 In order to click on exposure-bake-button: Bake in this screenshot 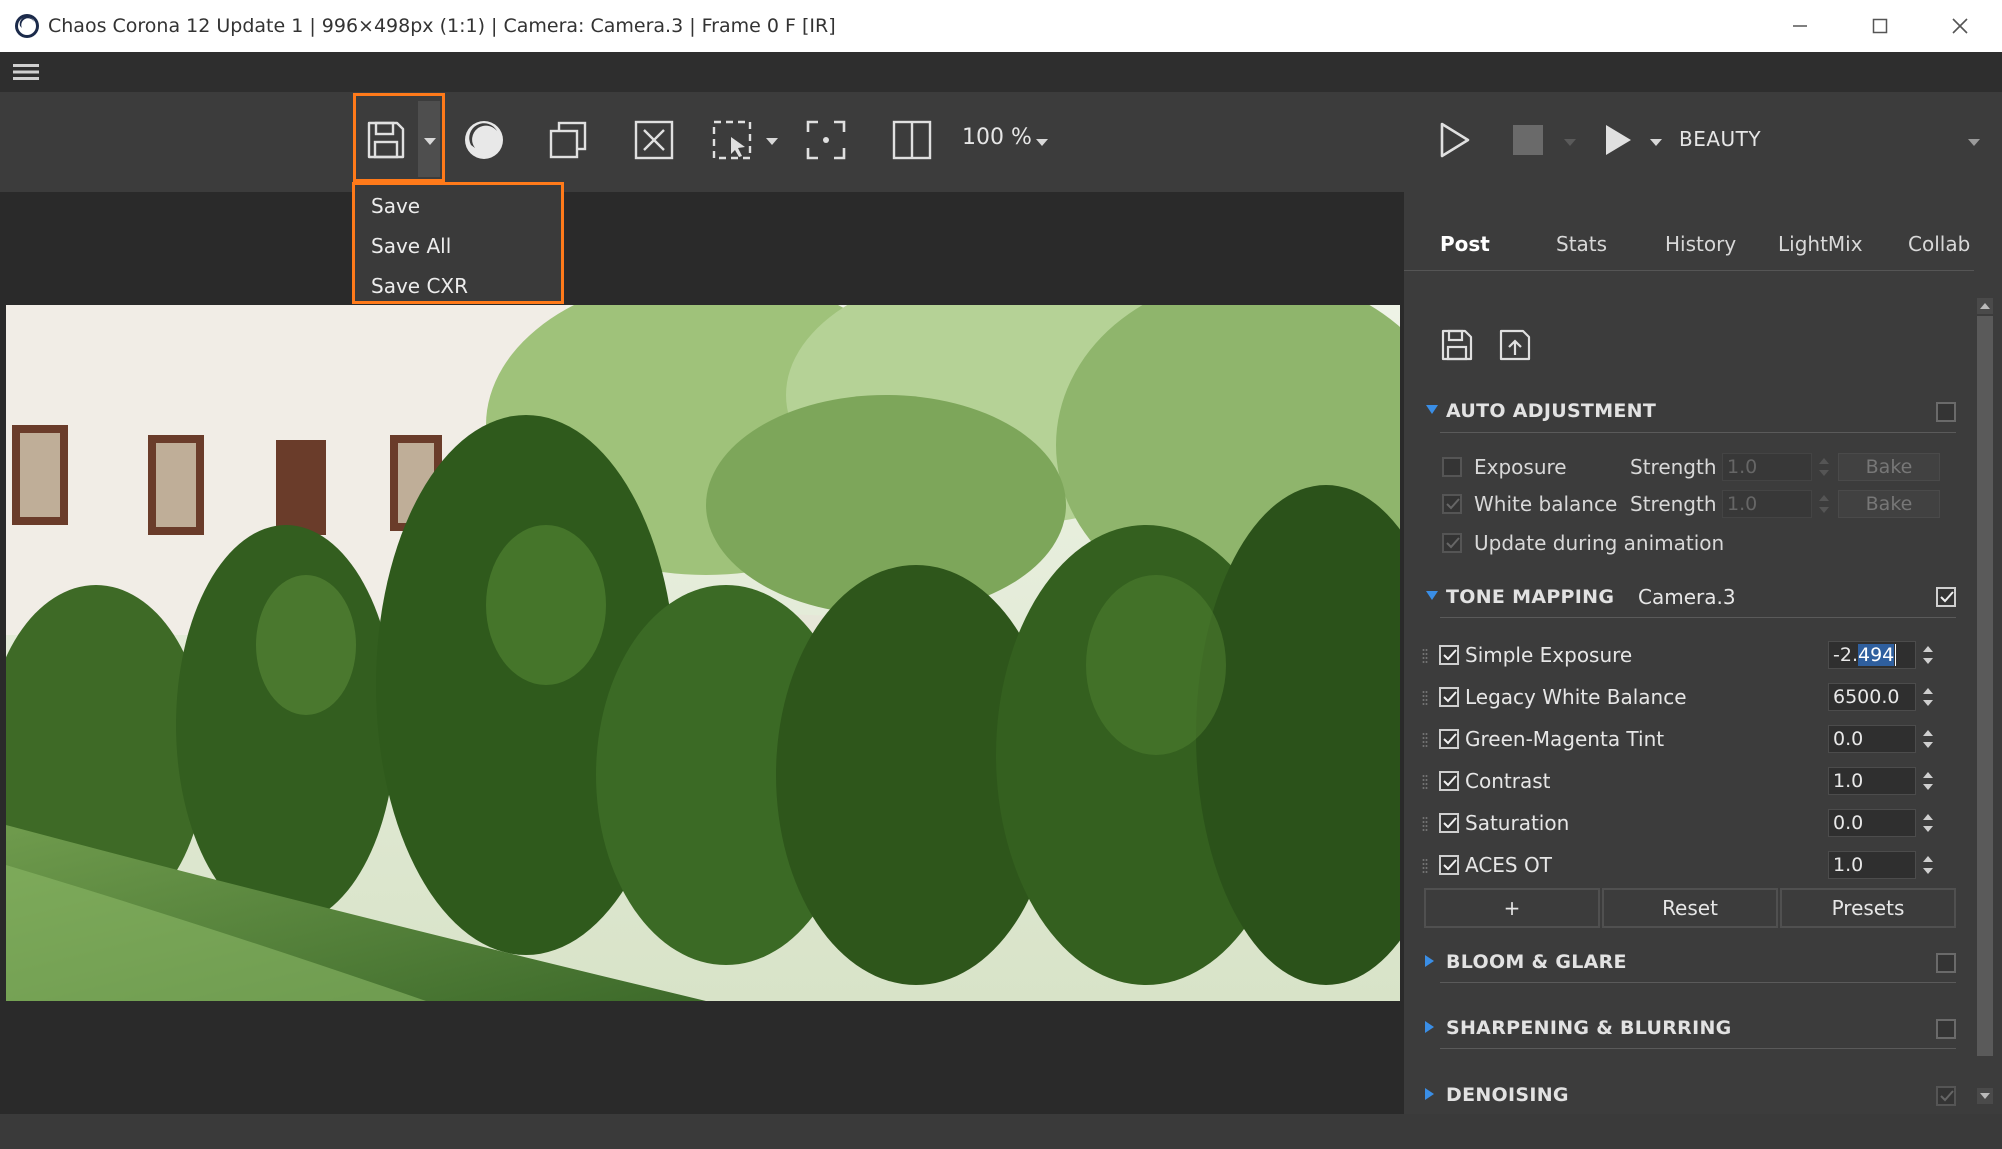, I will do `click(1889, 467)`.